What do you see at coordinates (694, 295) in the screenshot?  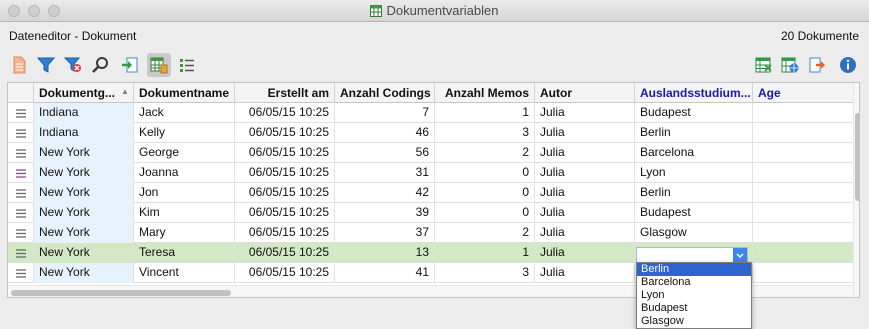 I see `dropdown-option: Lyon` at bounding box center [694, 295].